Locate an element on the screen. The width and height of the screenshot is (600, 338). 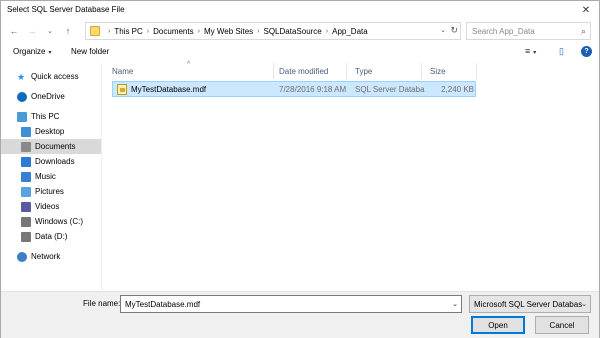
computer-icon is located at coordinates (22, 116).